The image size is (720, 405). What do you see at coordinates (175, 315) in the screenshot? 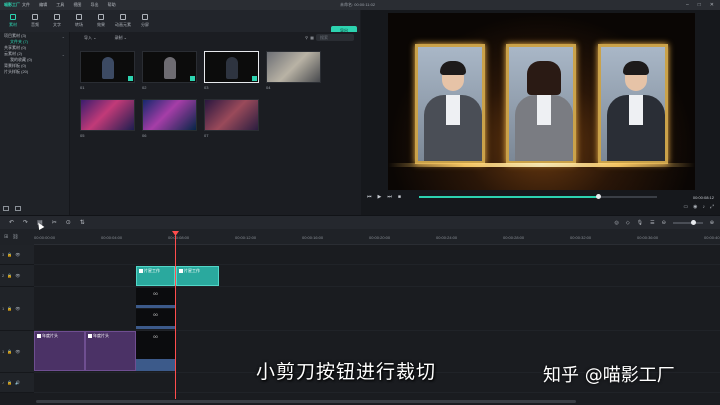
I see `playhead` at bounding box center [175, 315].